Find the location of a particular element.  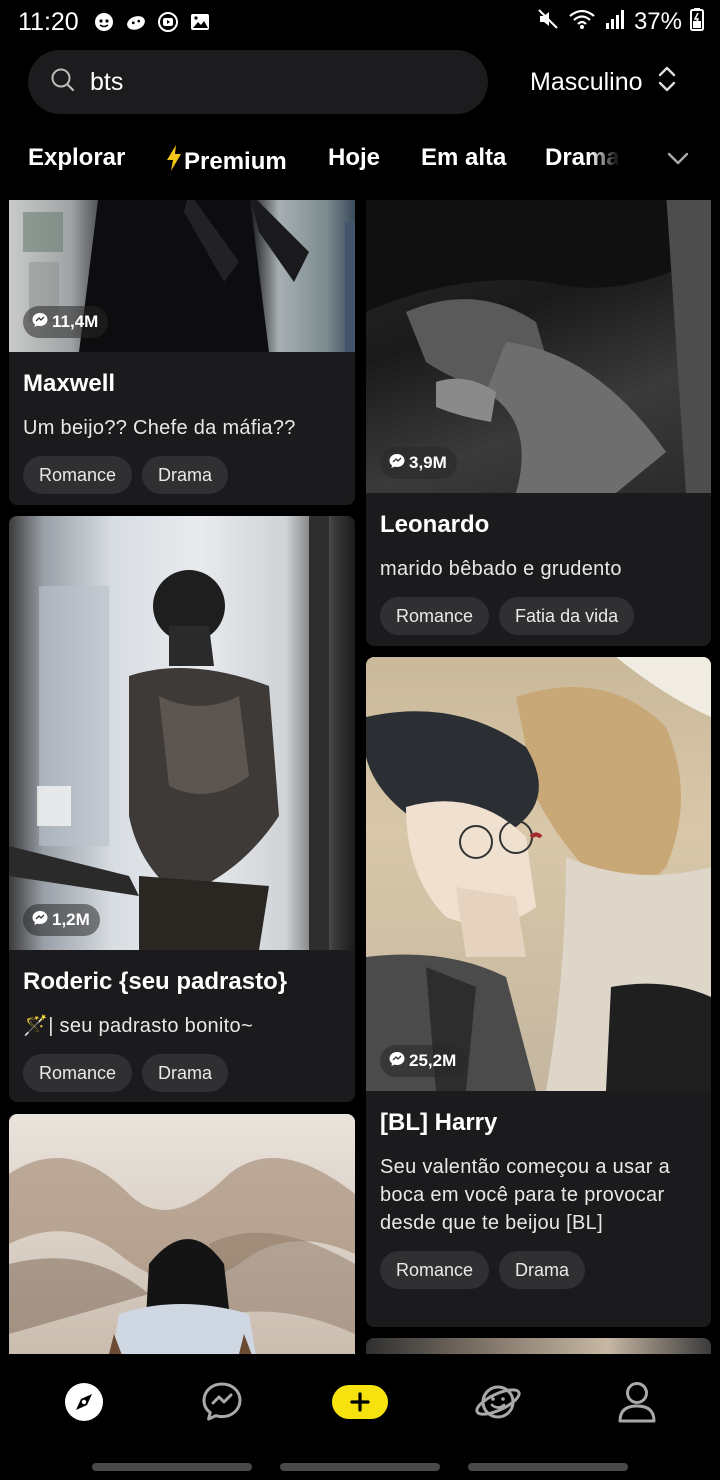

status-bar: 11:20 37% is located at coordinates (360, 22).